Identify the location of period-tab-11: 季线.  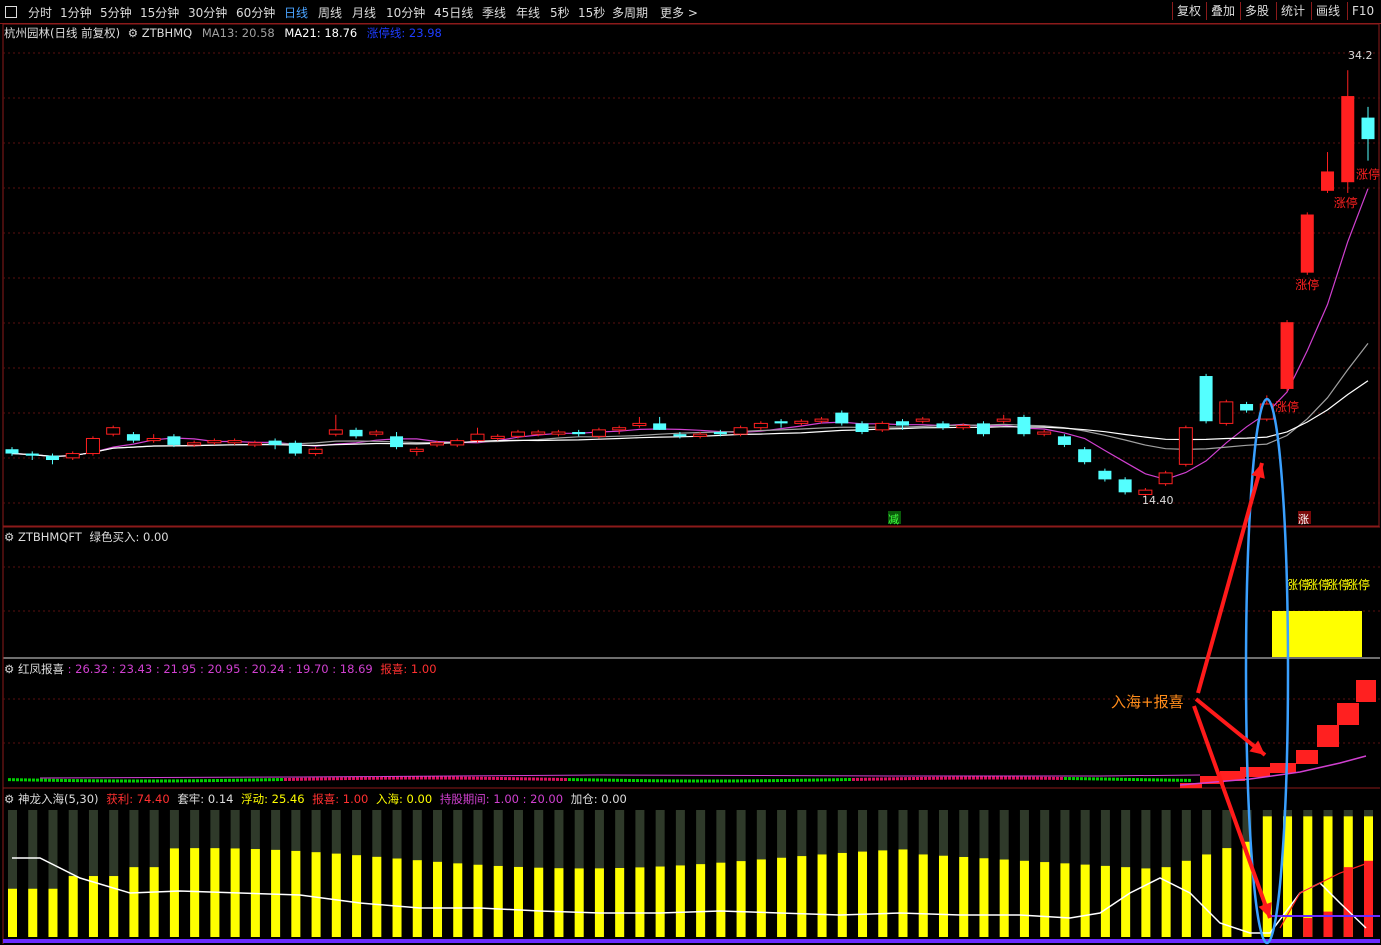
(494, 12).